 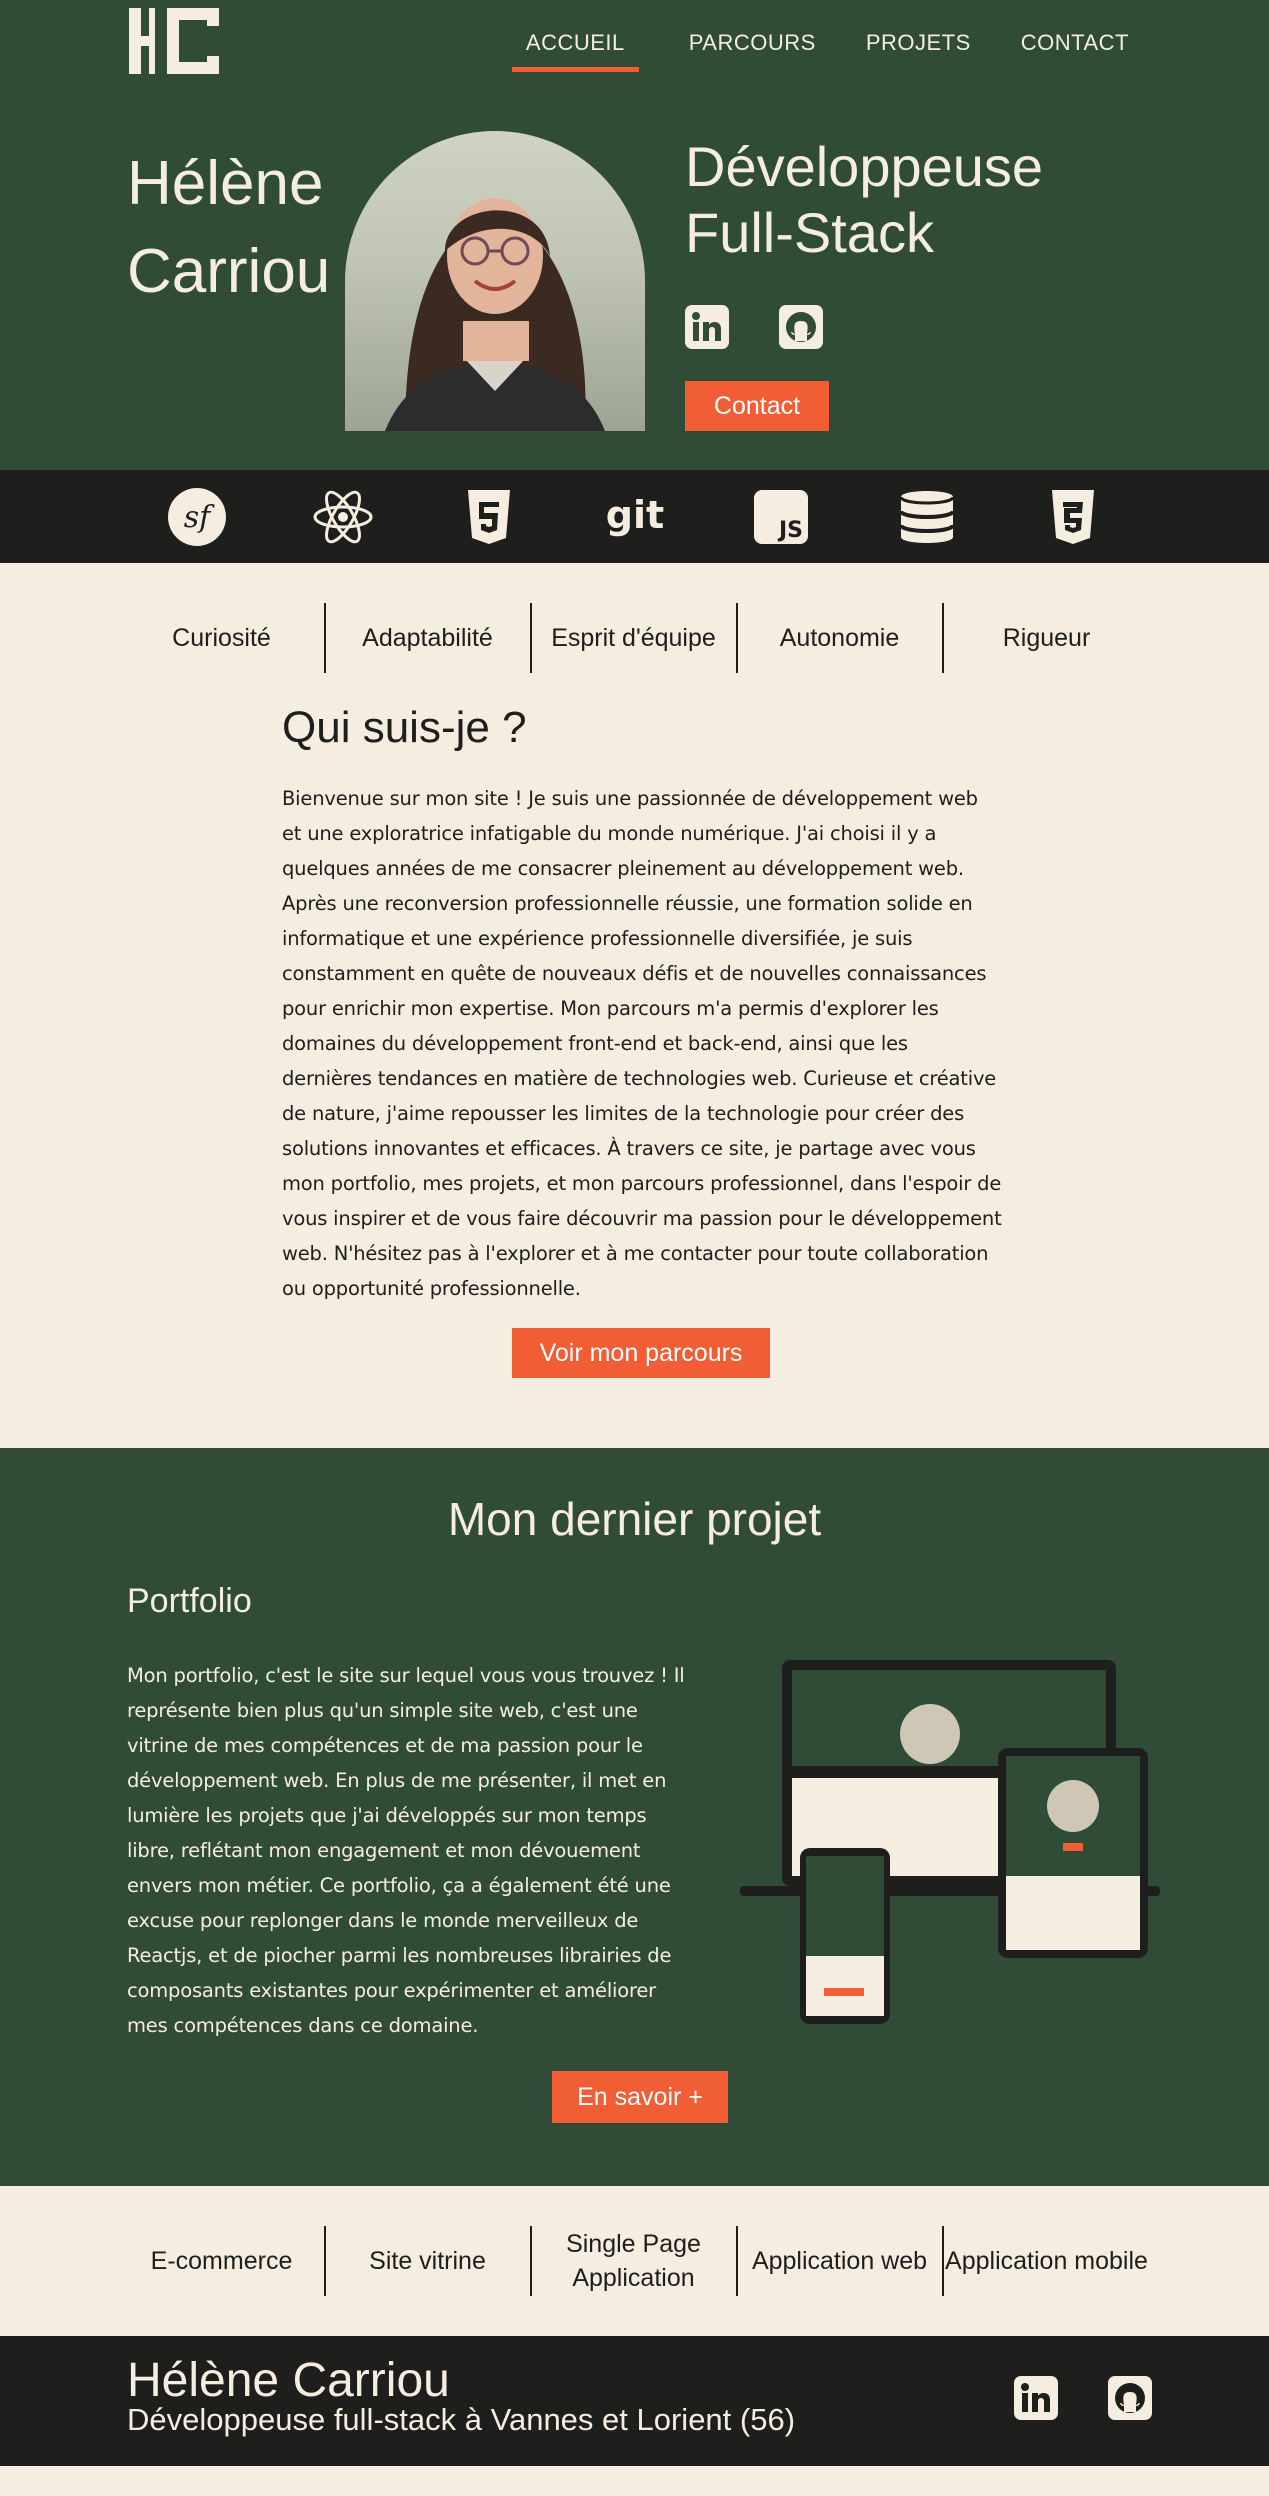 I want to click on nav-projets: PROJETS, so click(x=918, y=51).